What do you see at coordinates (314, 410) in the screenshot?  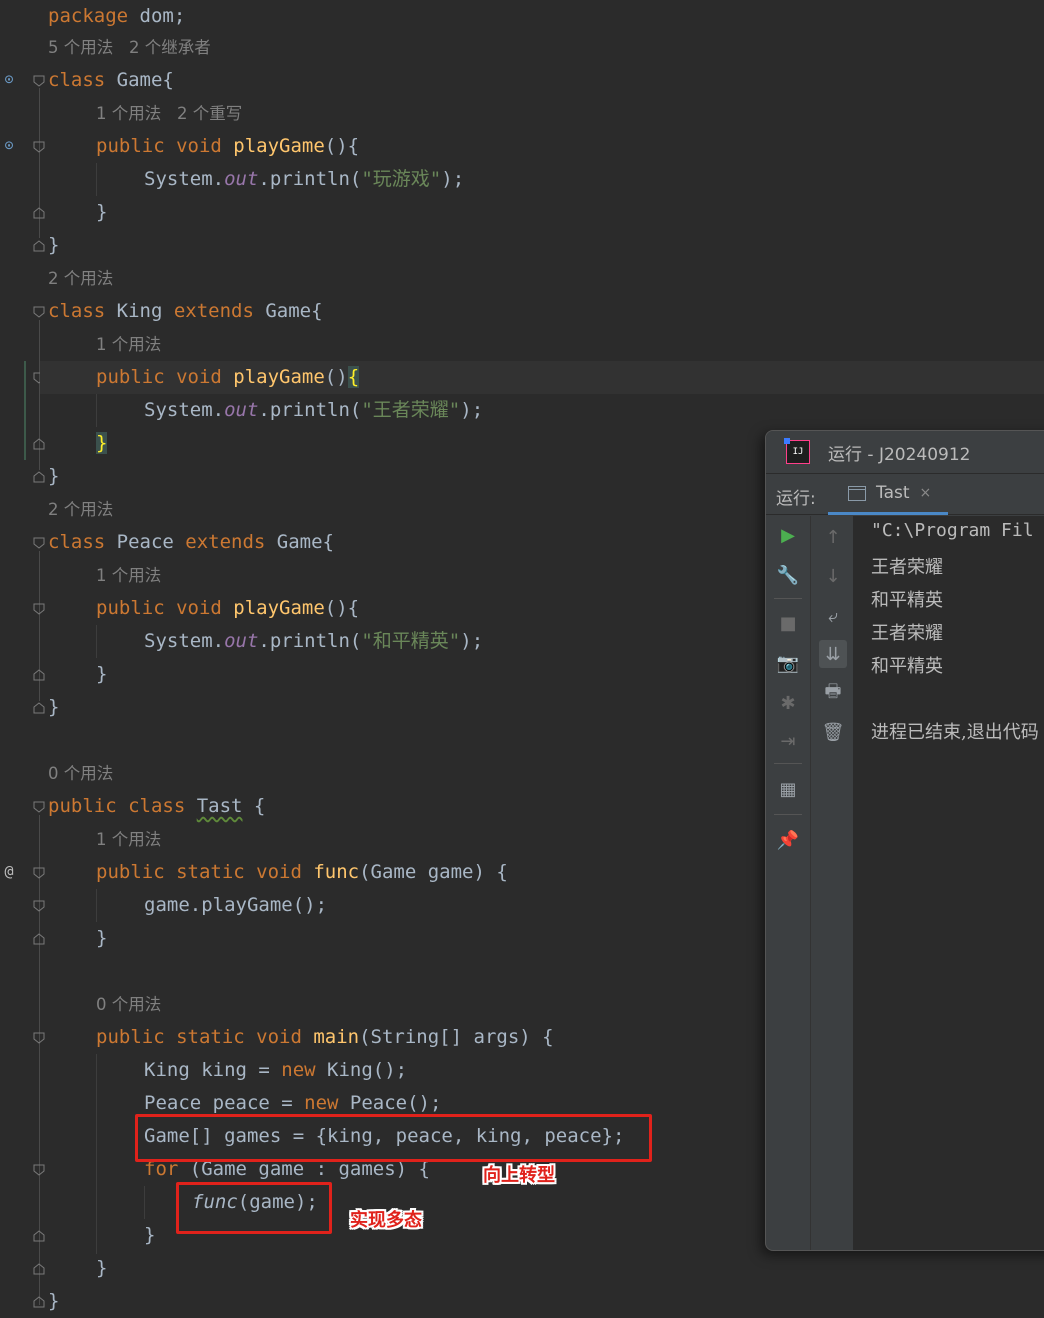 I see `code-line-print: System.out.println("王者荣耀");` at bounding box center [314, 410].